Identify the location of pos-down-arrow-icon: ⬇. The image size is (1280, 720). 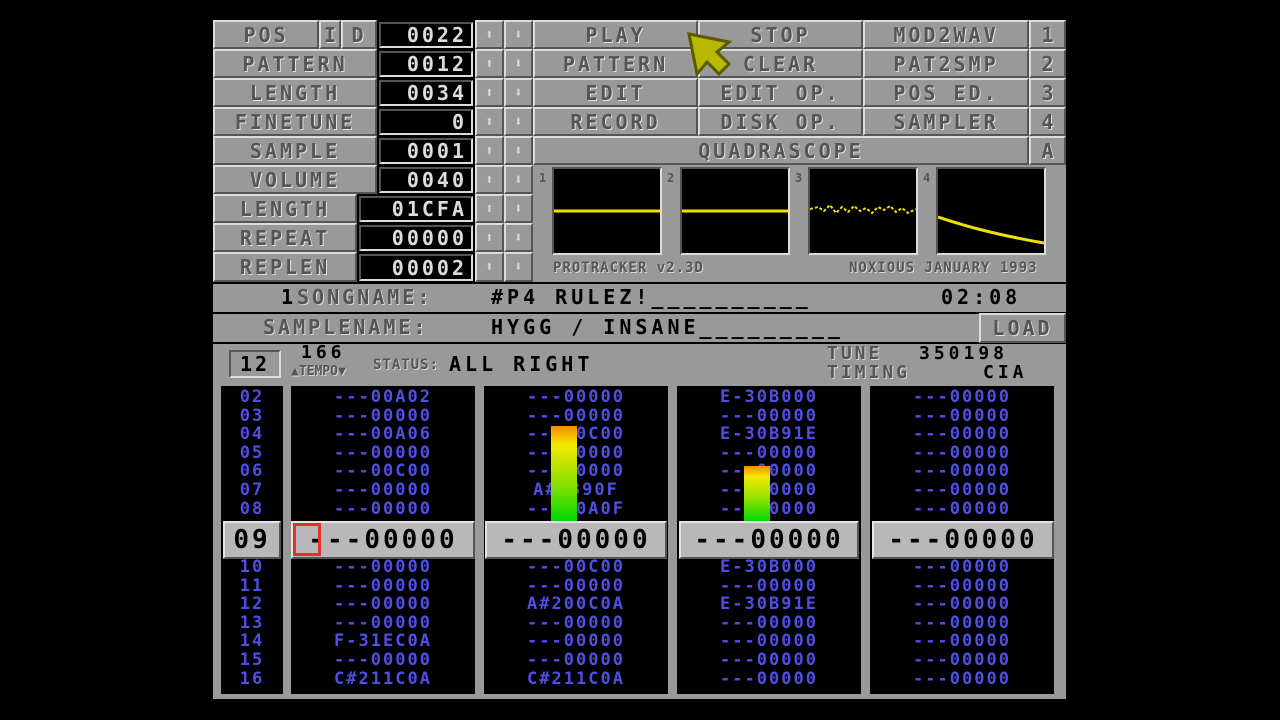
(518, 34).